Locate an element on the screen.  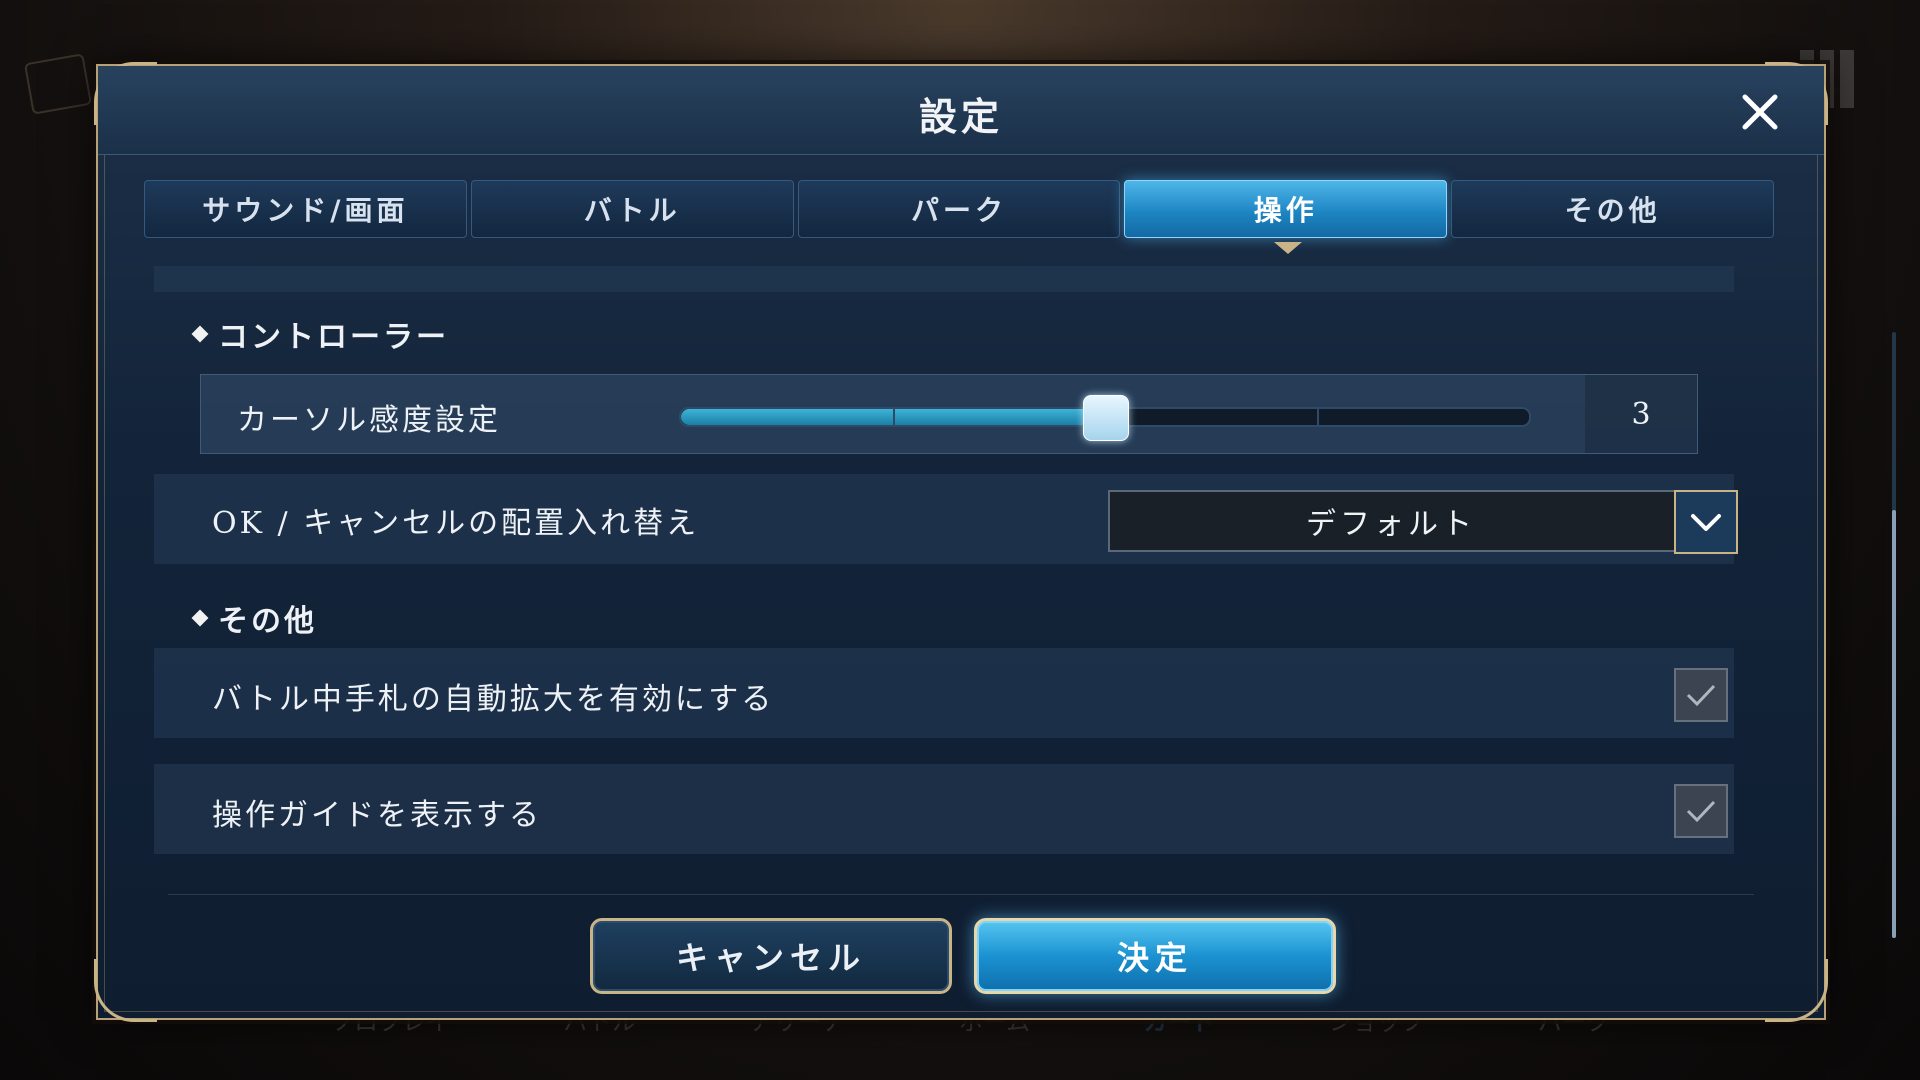
confirm-button: 決定 is located at coordinates (1155, 956).